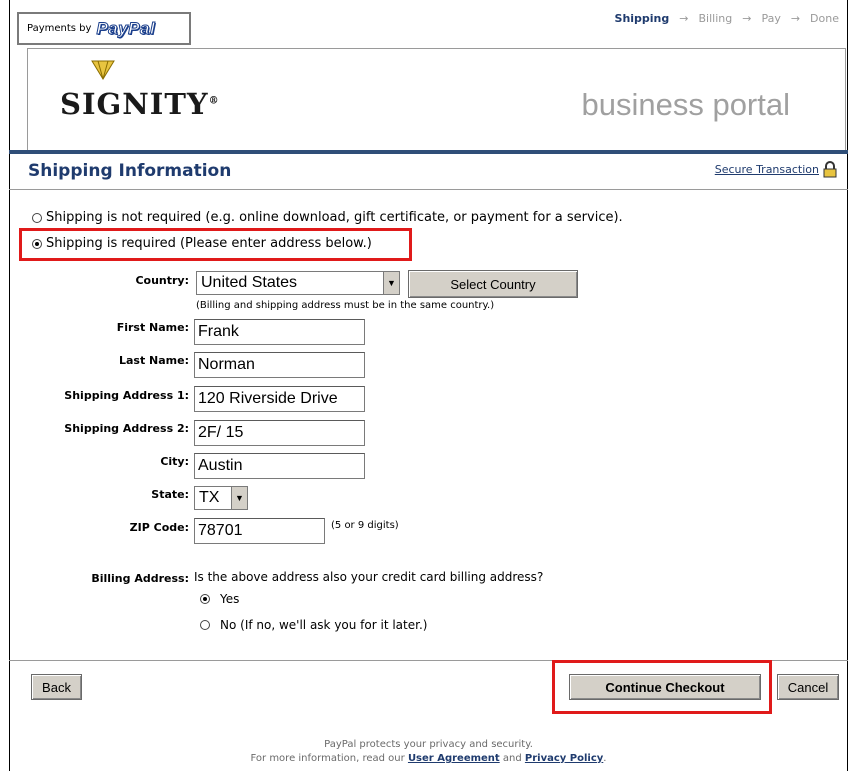  What do you see at coordinates (174, 461) in the screenshot?
I see `city-label: City:` at bounding box center [174, 461].